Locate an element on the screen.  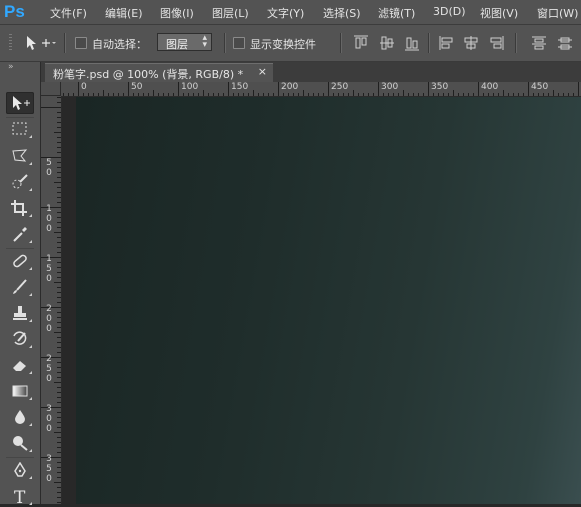
brush-tool is located at coordinates (20, 287).